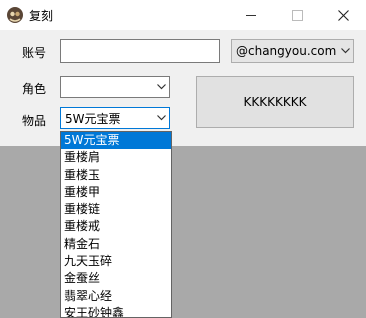  I want to click on dropdown-option: 精金石, so click(116, 244).